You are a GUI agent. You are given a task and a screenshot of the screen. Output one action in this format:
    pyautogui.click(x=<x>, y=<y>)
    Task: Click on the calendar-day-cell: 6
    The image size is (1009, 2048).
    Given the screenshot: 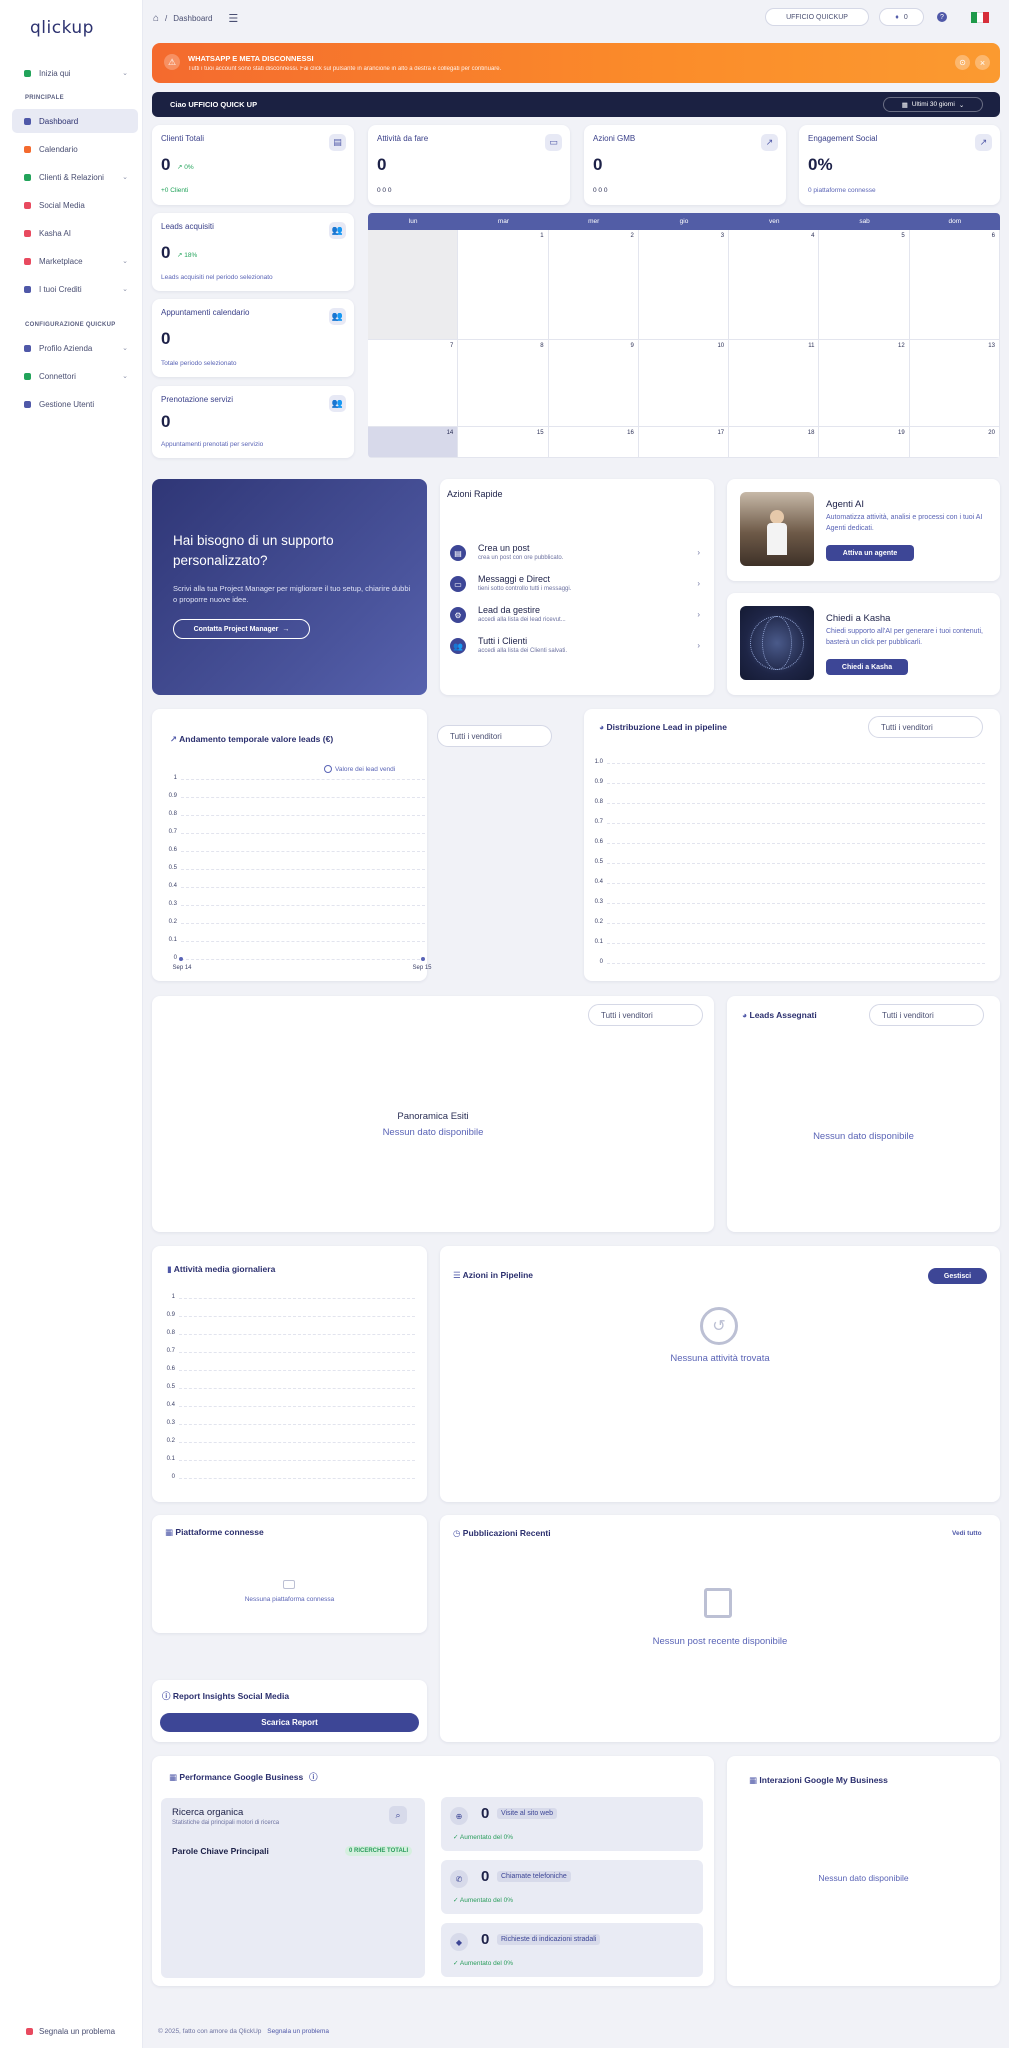 What is the action you would take?
    pyautogui.click(x=954, y=285)
    